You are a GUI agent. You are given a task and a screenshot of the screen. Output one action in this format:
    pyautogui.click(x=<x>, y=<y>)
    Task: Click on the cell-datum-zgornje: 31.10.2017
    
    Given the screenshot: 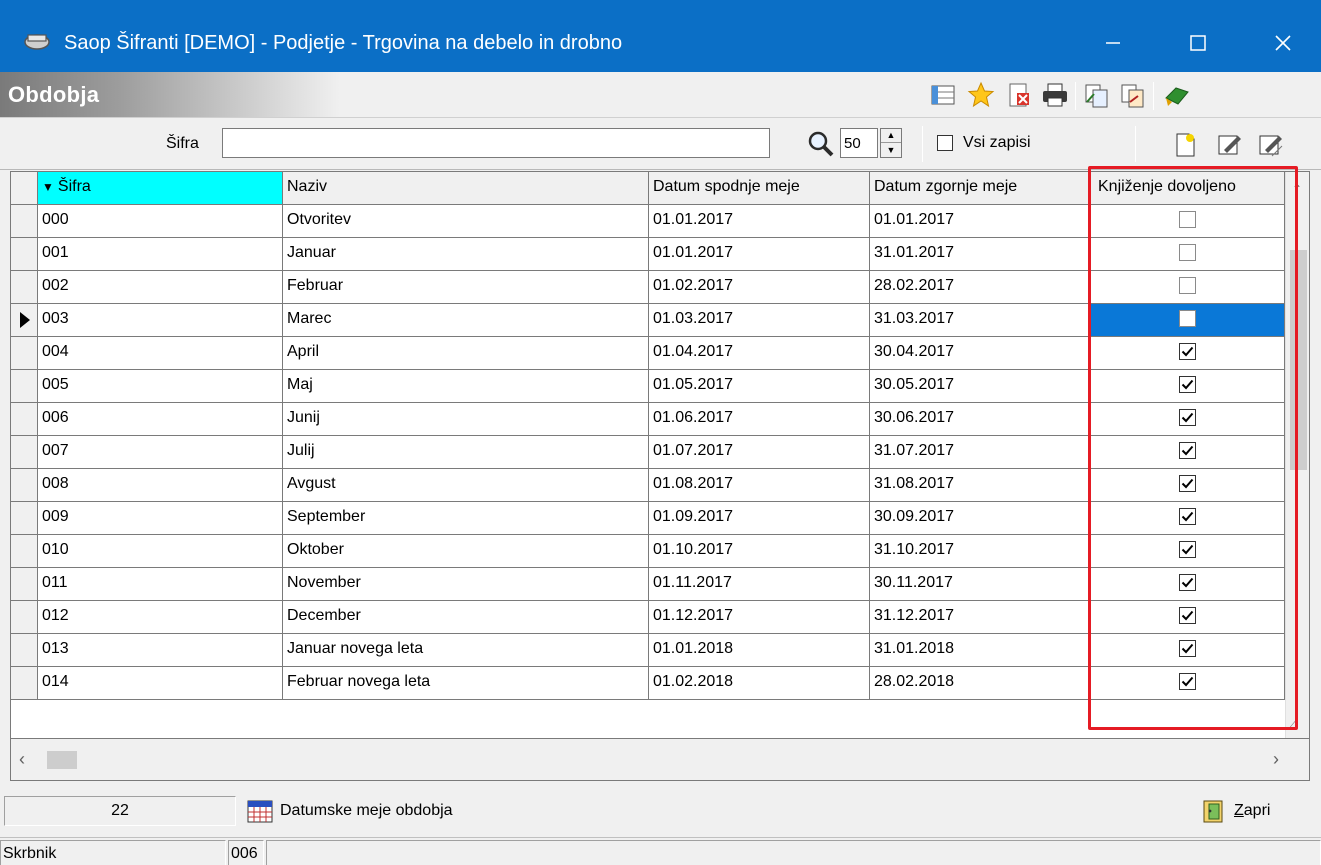 What is the action you would take?
    pyautogui.click(x=980, y=551)
    